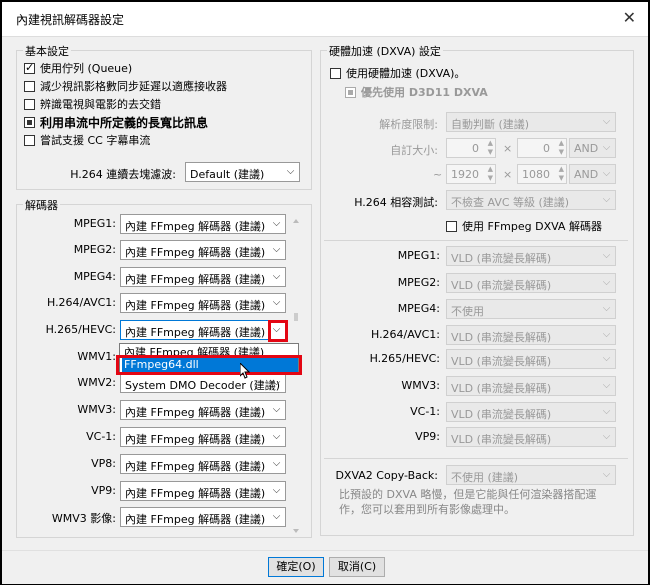  I want to click on prefer-d3d11-checkbox: 優先使用 D3D11 DXVA, so click(416, 92).